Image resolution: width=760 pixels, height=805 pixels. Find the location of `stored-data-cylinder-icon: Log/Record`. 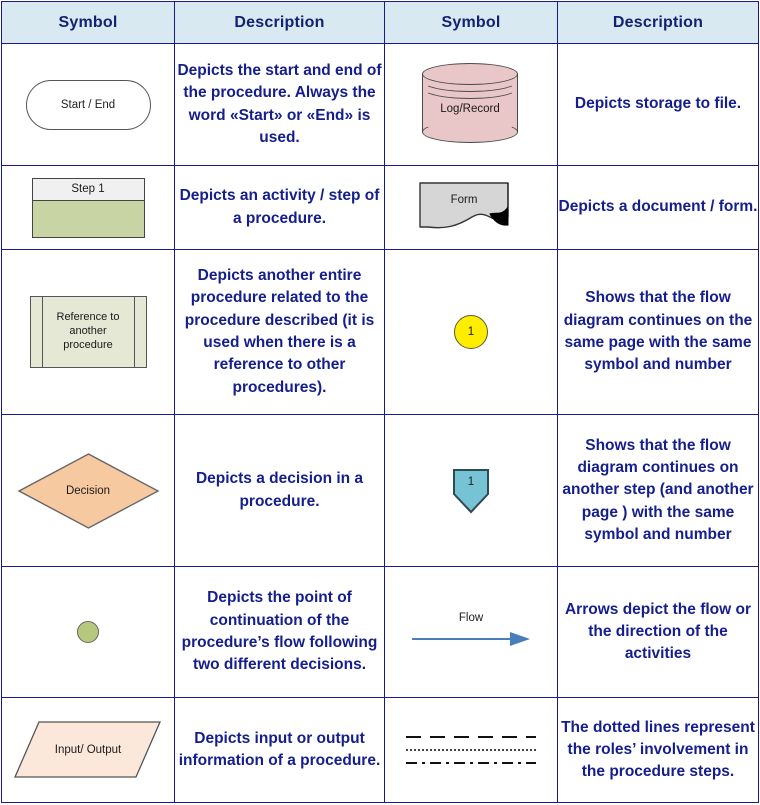

stored-data-cylinder-icon: Log/Record is located at coordinates (471, 104).